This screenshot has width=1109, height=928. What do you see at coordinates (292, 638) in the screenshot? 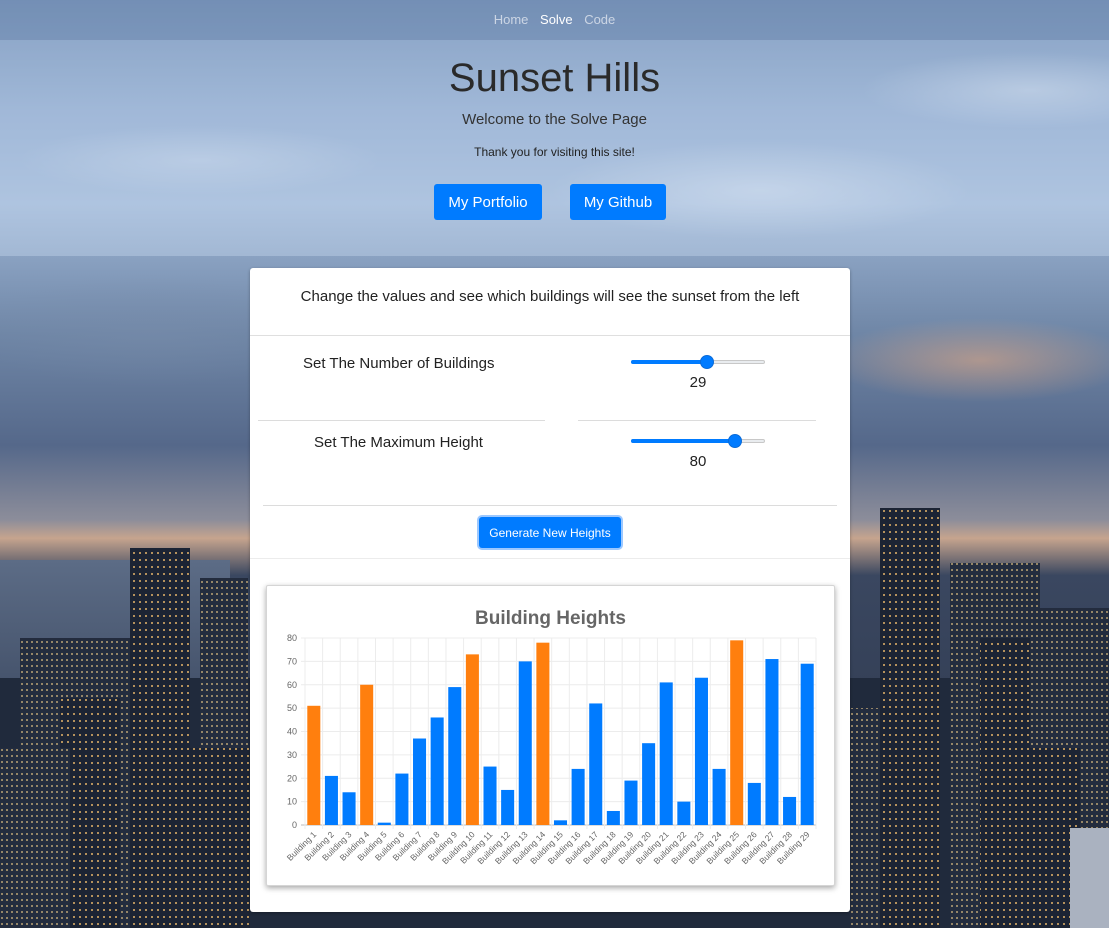
I see `y-tick-label: 80` at bounding box center [292, 638].